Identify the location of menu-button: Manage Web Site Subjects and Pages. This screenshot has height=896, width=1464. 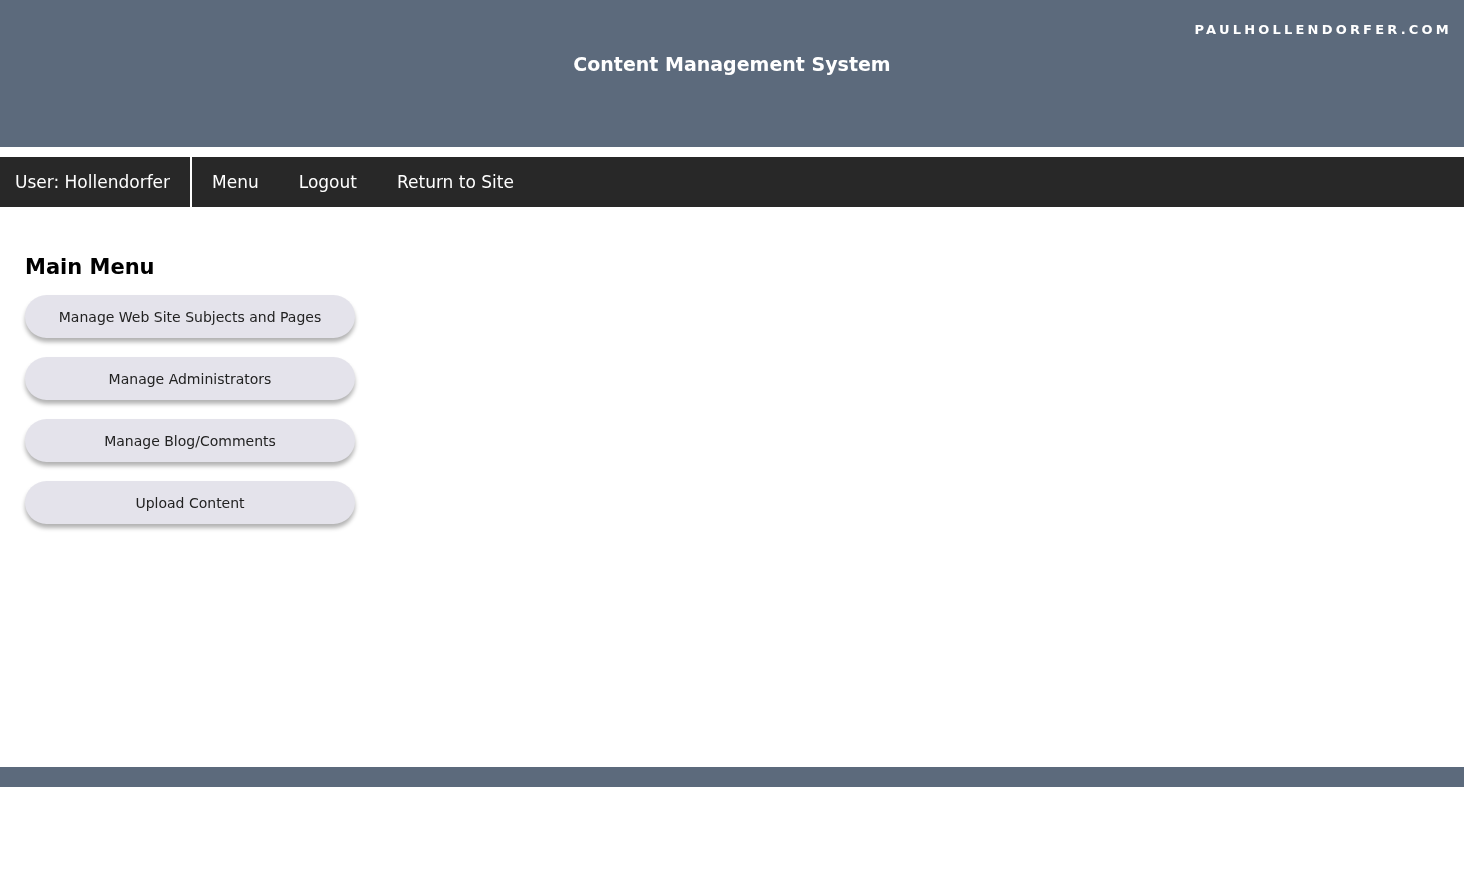
(190, 316).